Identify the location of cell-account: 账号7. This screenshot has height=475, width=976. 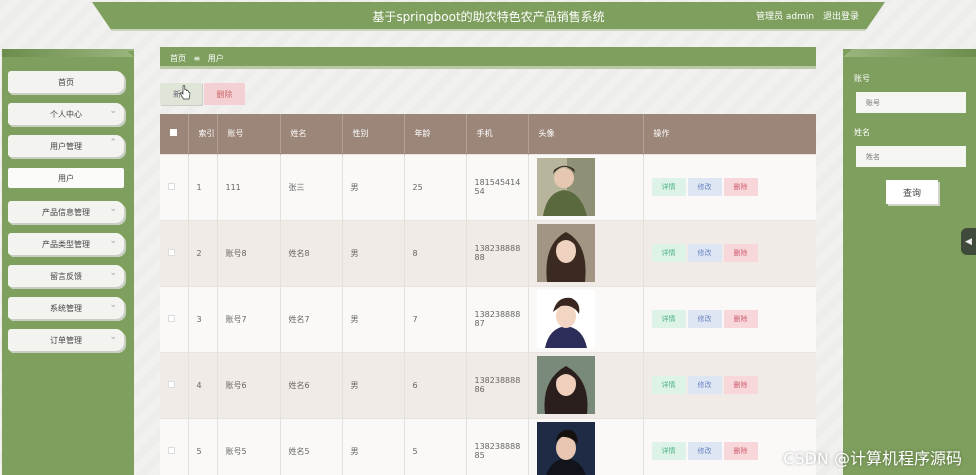
(249, 318).